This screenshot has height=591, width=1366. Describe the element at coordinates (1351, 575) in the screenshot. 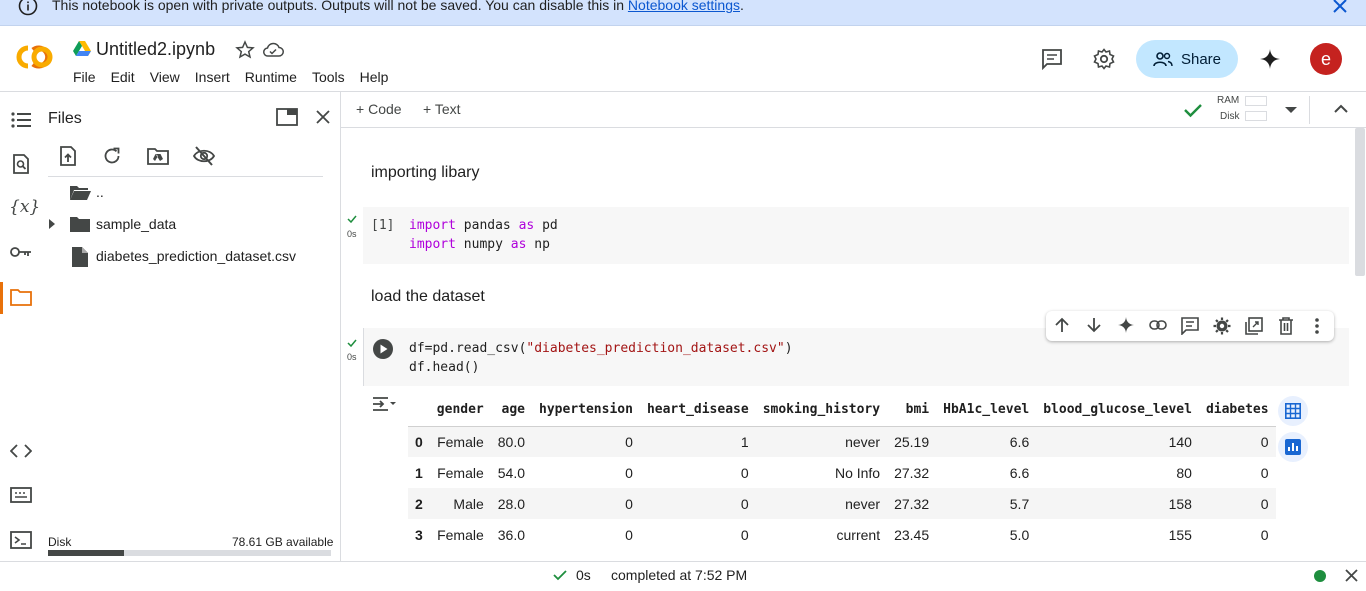

I see `close-status-icon` at that location.